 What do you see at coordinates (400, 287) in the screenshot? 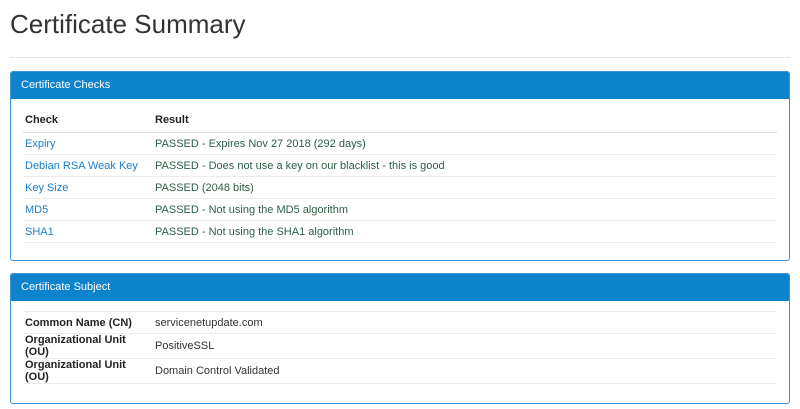
I see `certificate-subject-heading: Certificate Subject` at bounding box center [400, 287].